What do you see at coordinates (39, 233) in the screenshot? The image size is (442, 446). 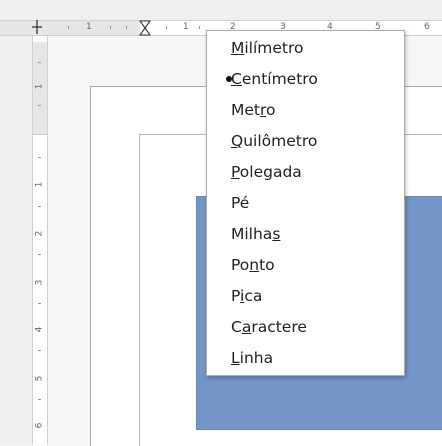 I see `ruler-number: 2` at bounding box center [39, 233].